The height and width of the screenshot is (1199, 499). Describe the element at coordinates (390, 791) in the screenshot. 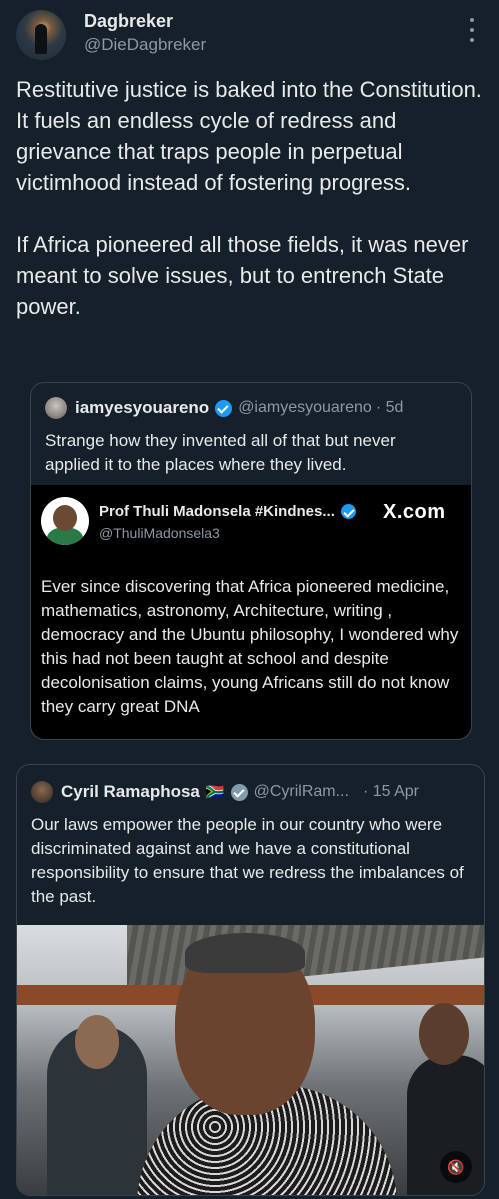

I see `second-quote-timestamp: · 15 Apr` at that location.